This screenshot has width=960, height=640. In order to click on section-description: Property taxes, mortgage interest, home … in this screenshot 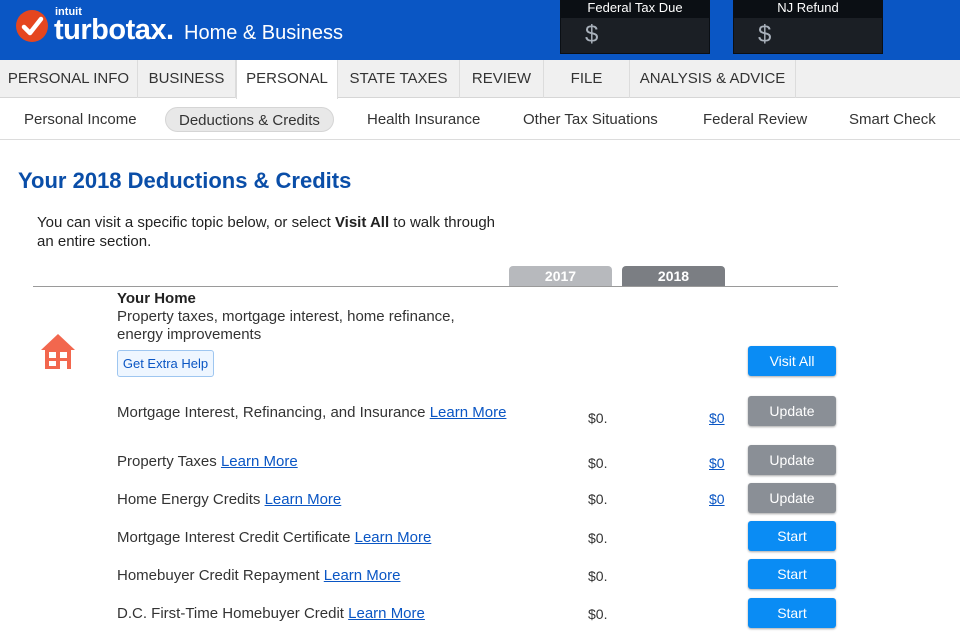, I will do `click(286, 325)`.